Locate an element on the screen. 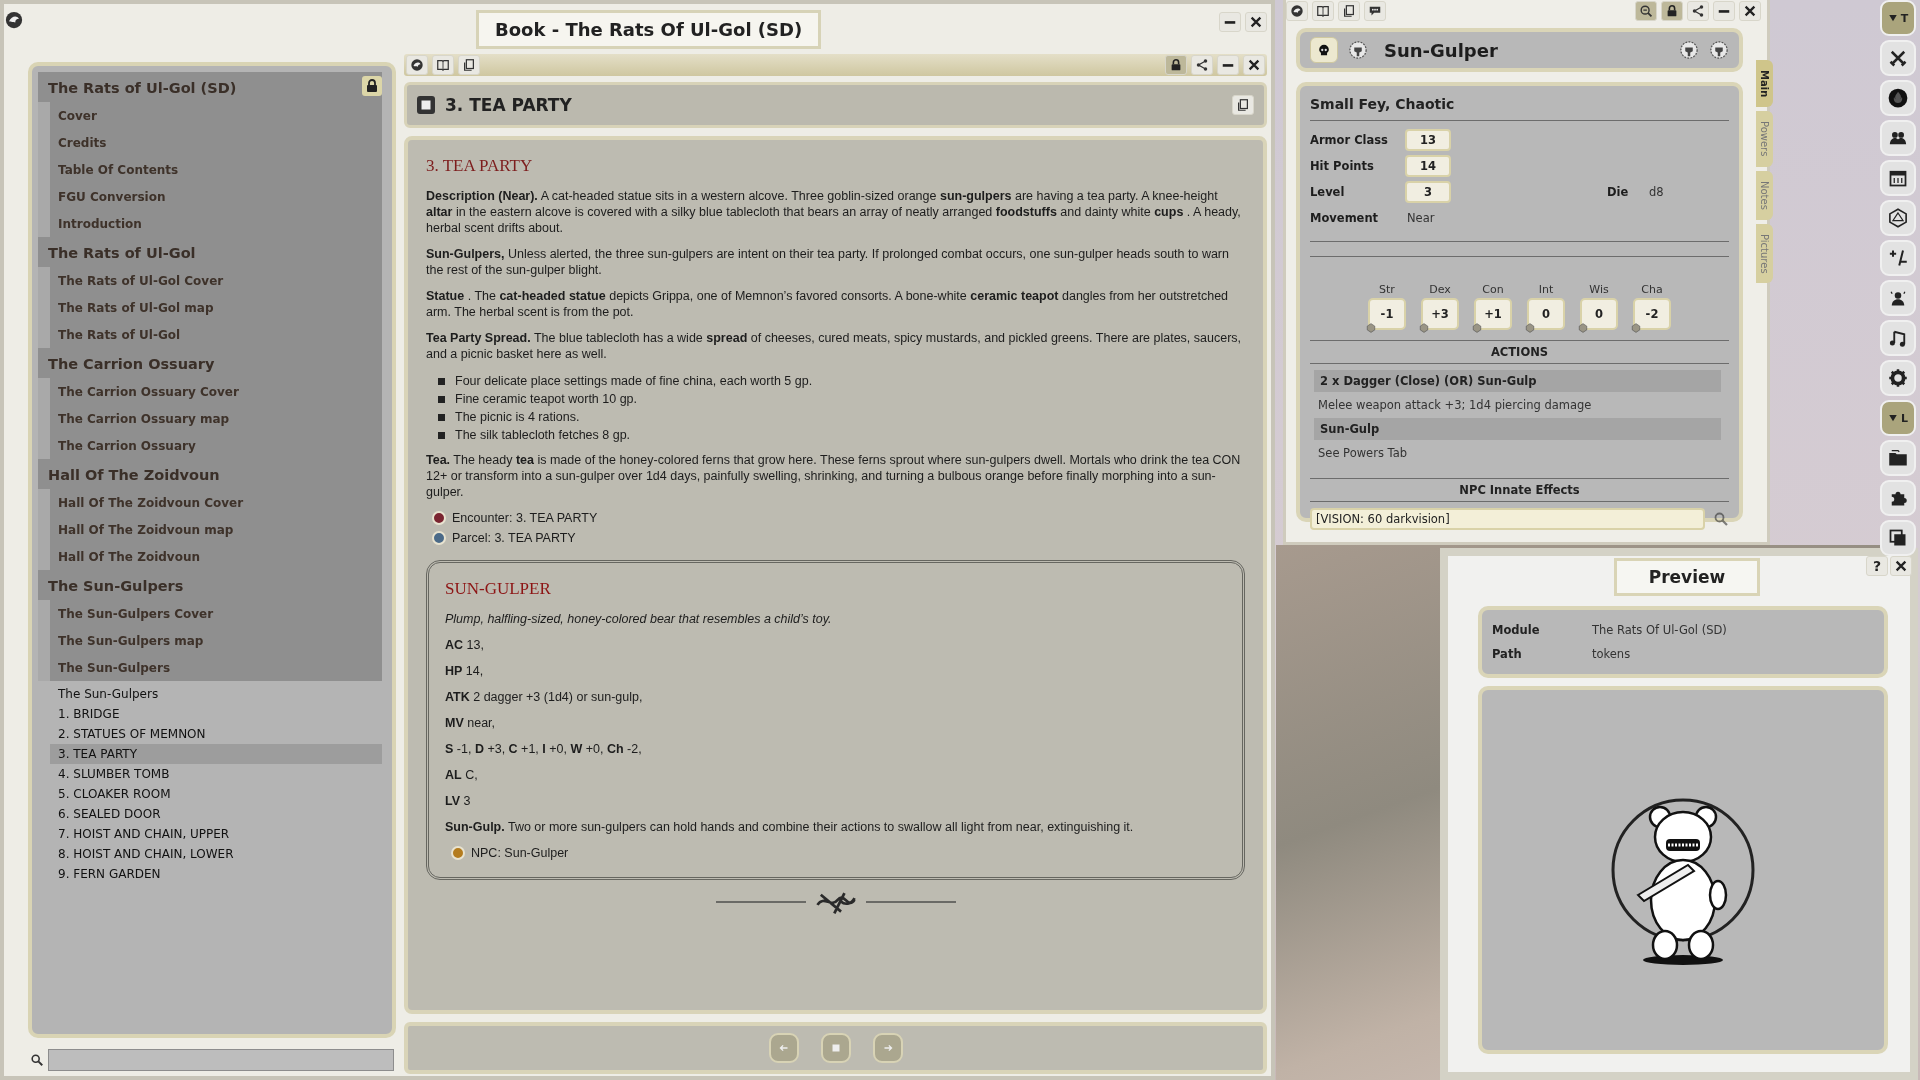  music-note-button is located at coordinates (1898, 338).